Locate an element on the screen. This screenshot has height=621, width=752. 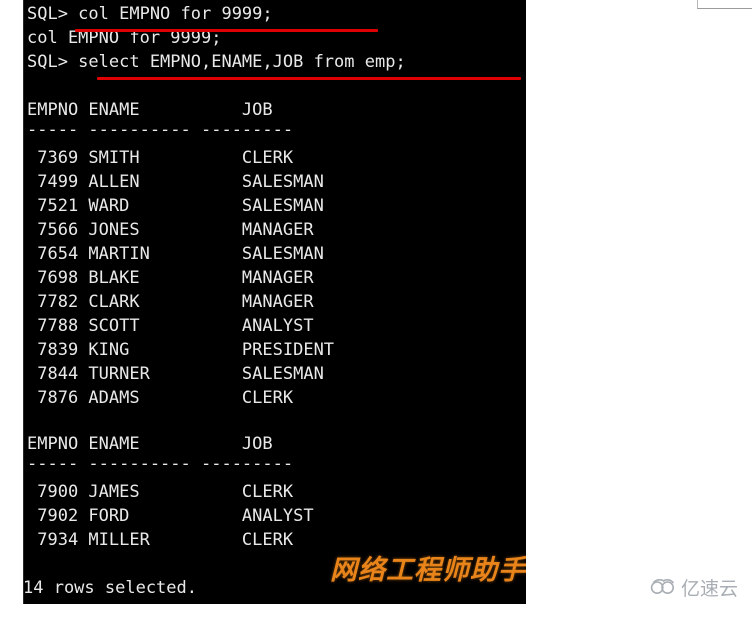
watermark-text: 网络工程师助手 is located at coordinates (428, 570).